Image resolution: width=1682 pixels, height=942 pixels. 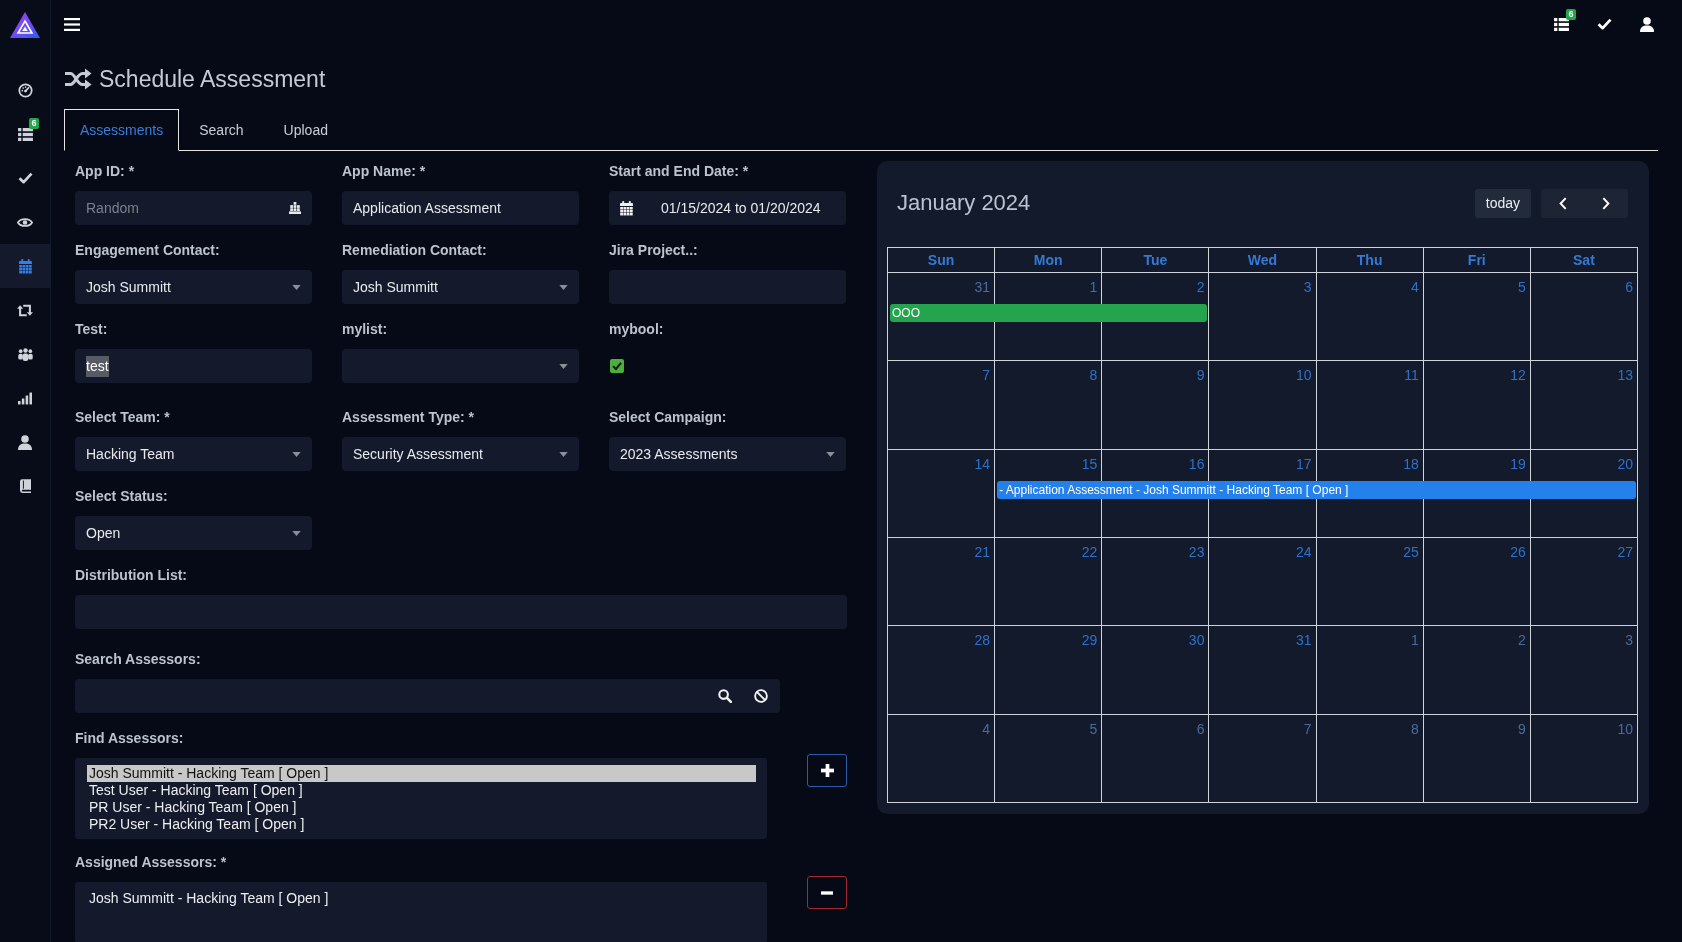 I want to click on notification-count: 6, so click(x=1571, y=14).